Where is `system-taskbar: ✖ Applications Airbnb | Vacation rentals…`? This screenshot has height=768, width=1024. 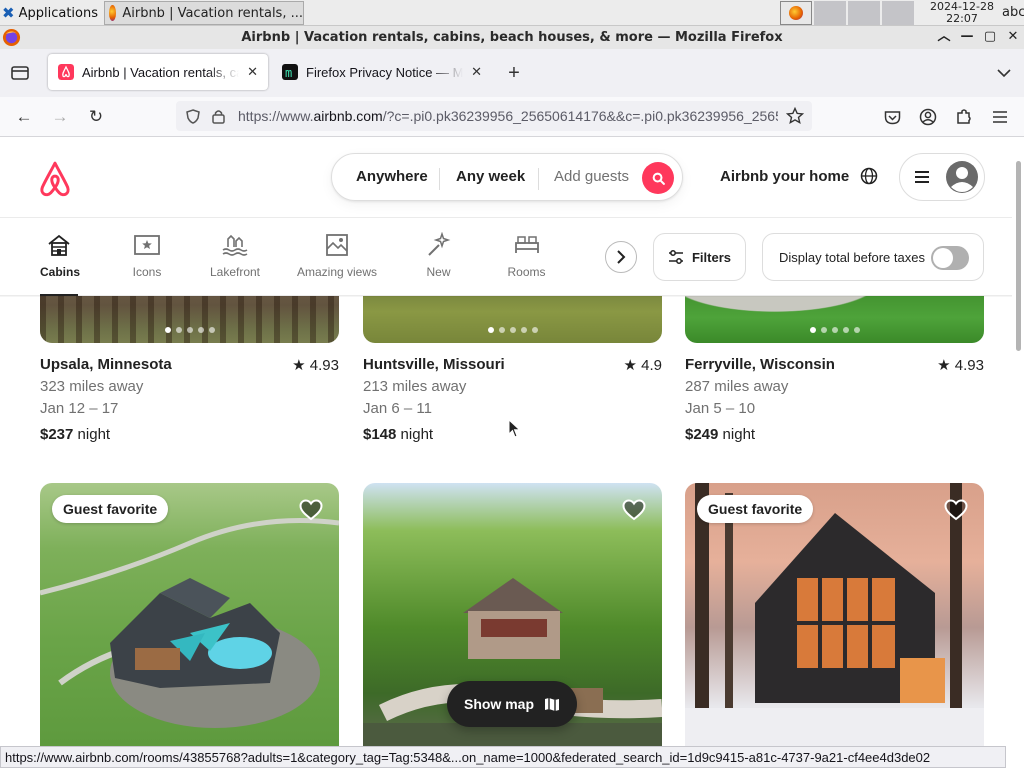
system-taskbar: ✖ Applications Airbnb | Vacation rentals… is located at coordinates (512, 13).